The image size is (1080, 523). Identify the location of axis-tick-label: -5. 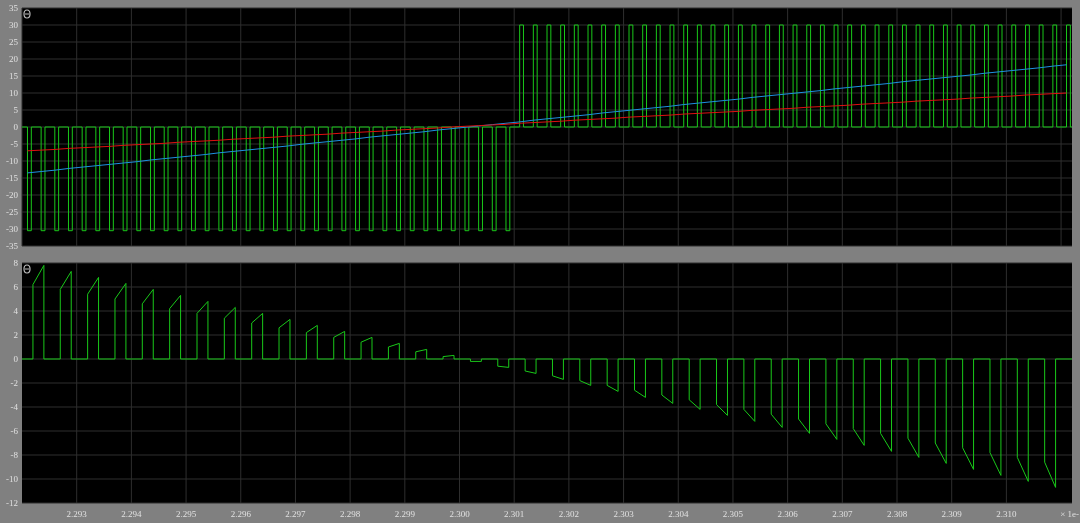
(14, 144).